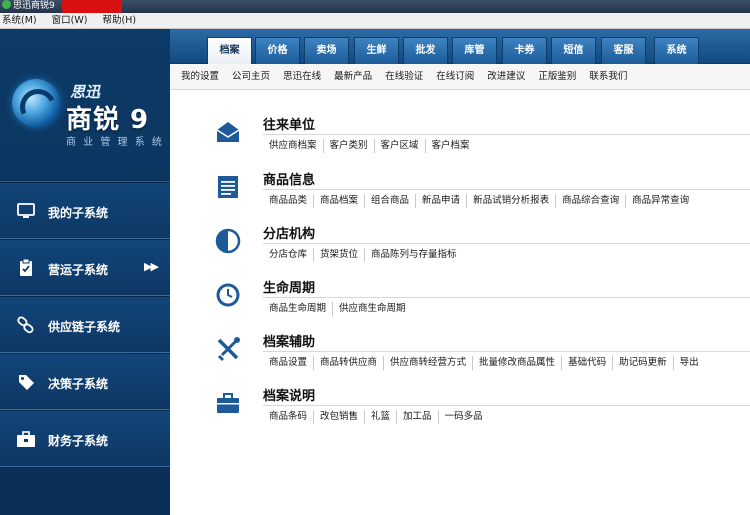 The width and height of the screenshot is (750, 515). I want to click on clipboard-icon, so click(26, 267).